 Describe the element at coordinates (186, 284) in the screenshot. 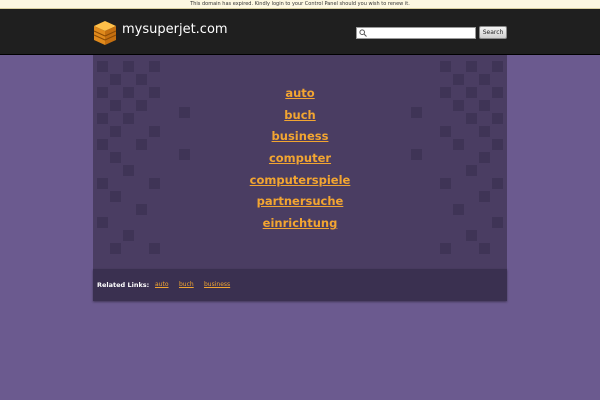

I see `related-link-buch: buch` at that location.